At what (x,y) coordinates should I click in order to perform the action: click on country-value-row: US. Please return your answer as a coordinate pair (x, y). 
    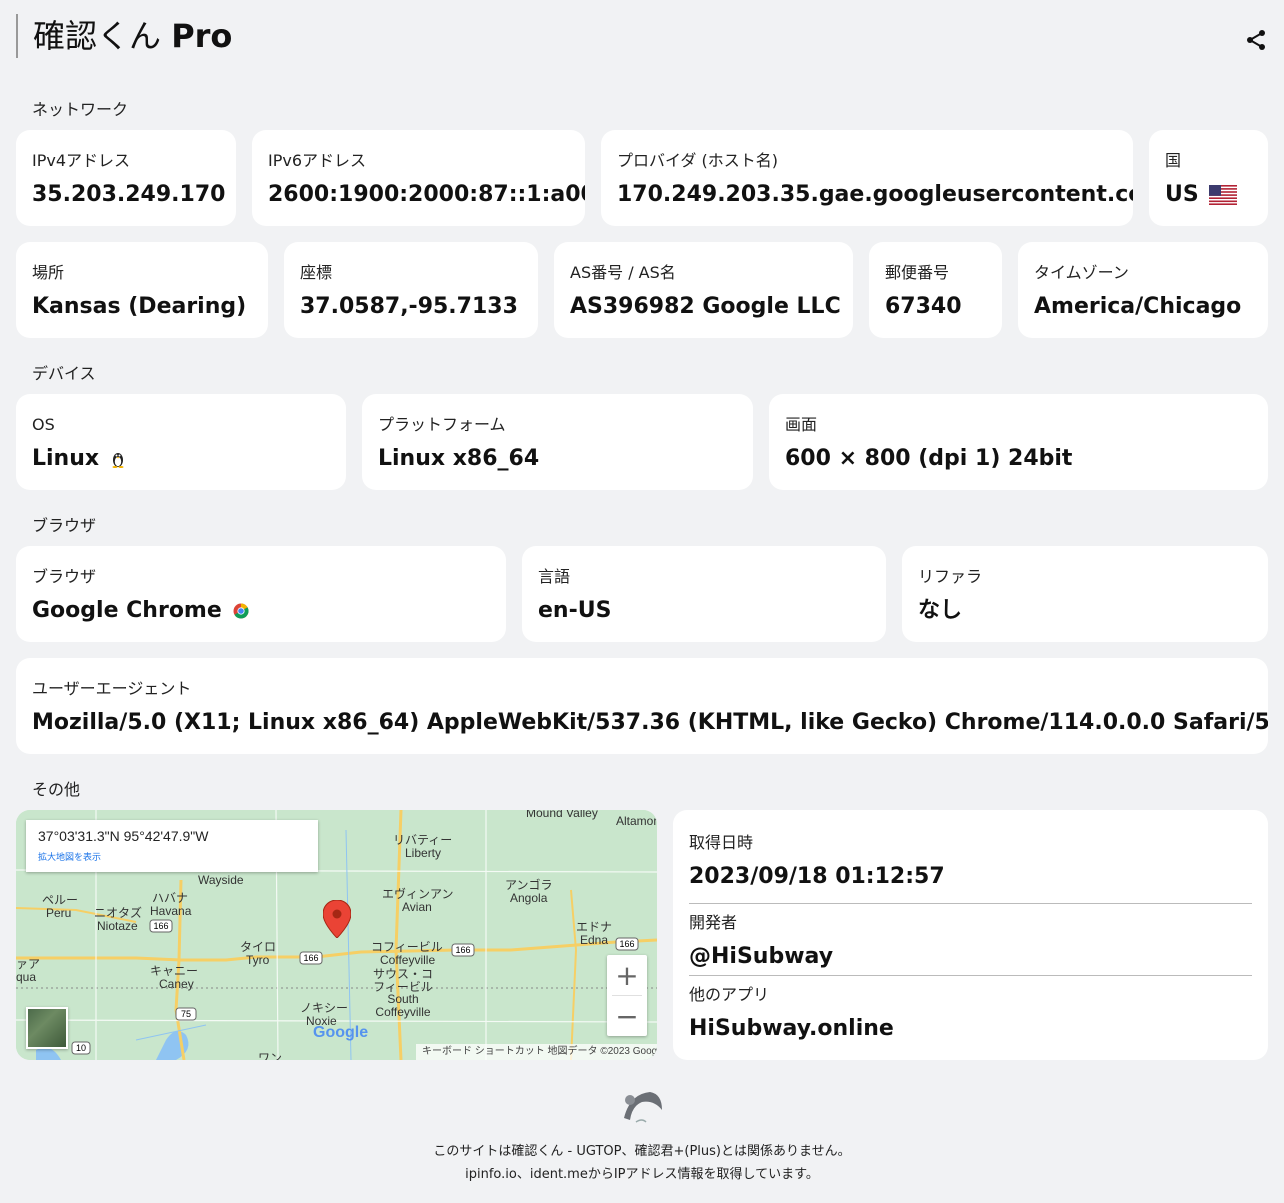
    Looking at the image, I should click on (1208, 195).